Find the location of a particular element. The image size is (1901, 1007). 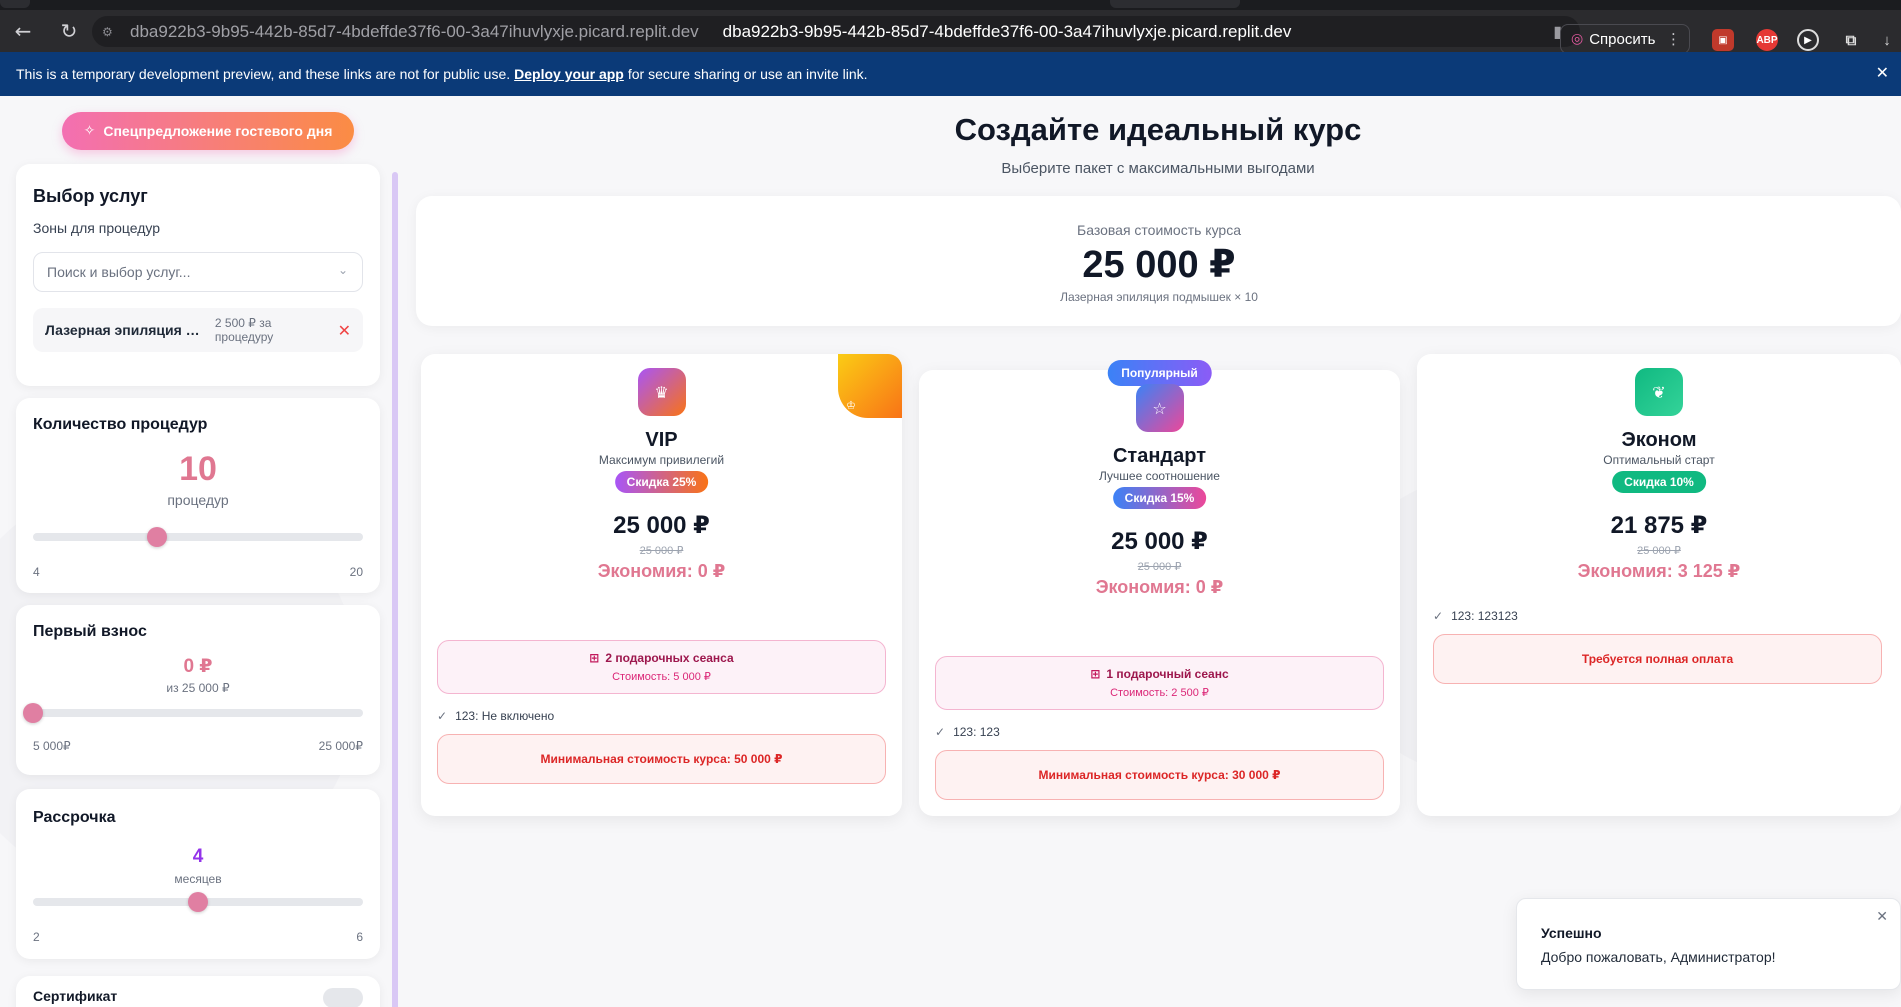

card-title: Первый взнос is located at coordinates (90, 631).